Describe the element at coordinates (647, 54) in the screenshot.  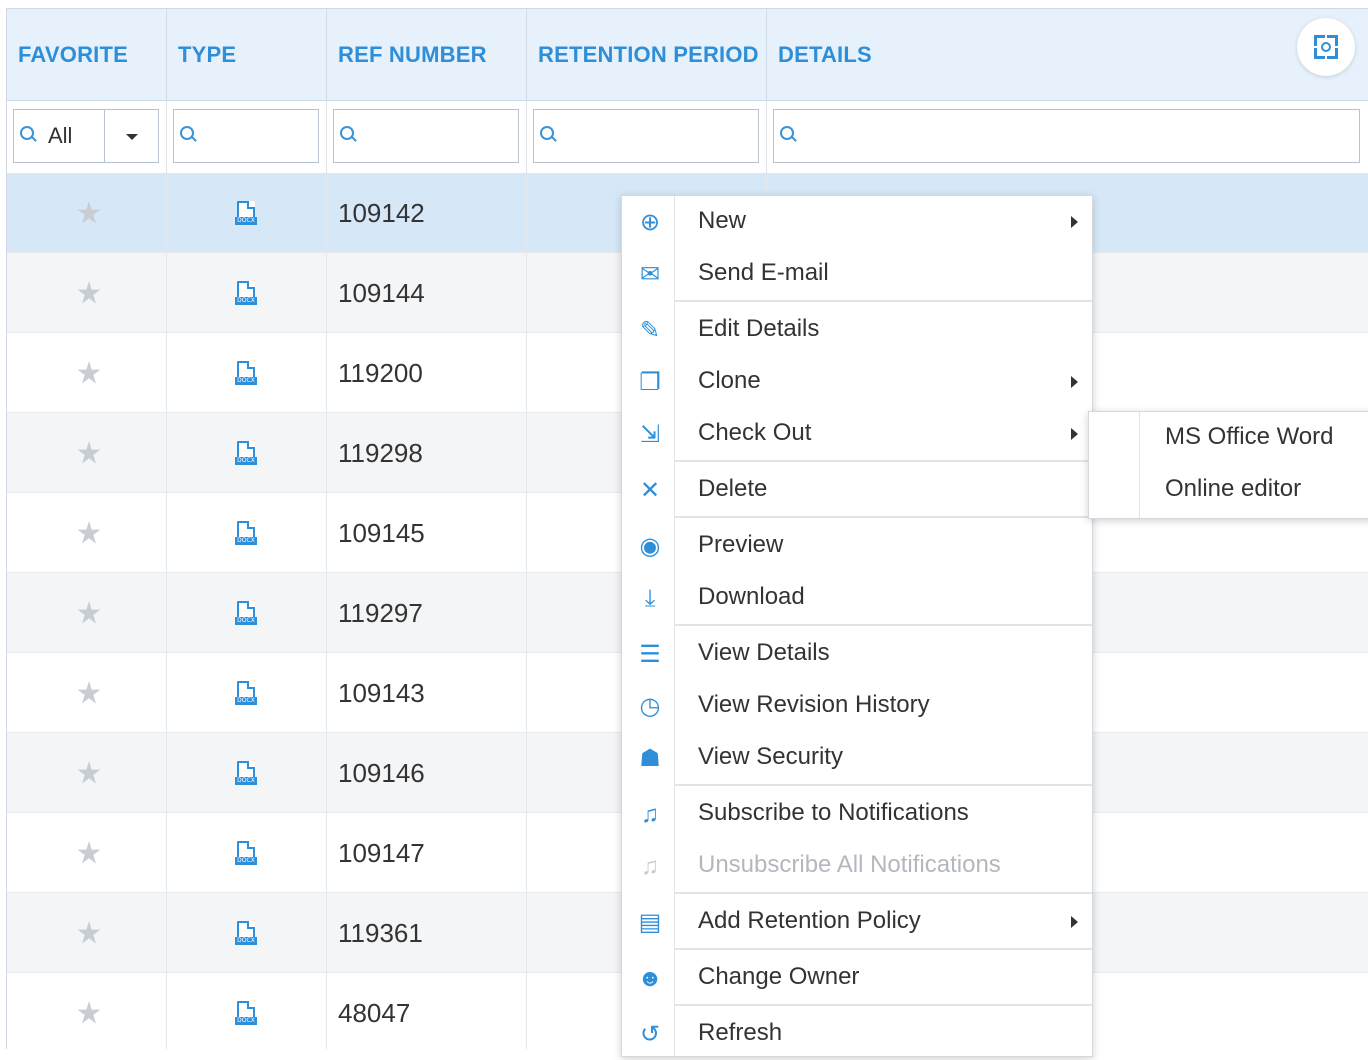
I see `column-header-retention-period: RETENTION PERIOD` at that location.